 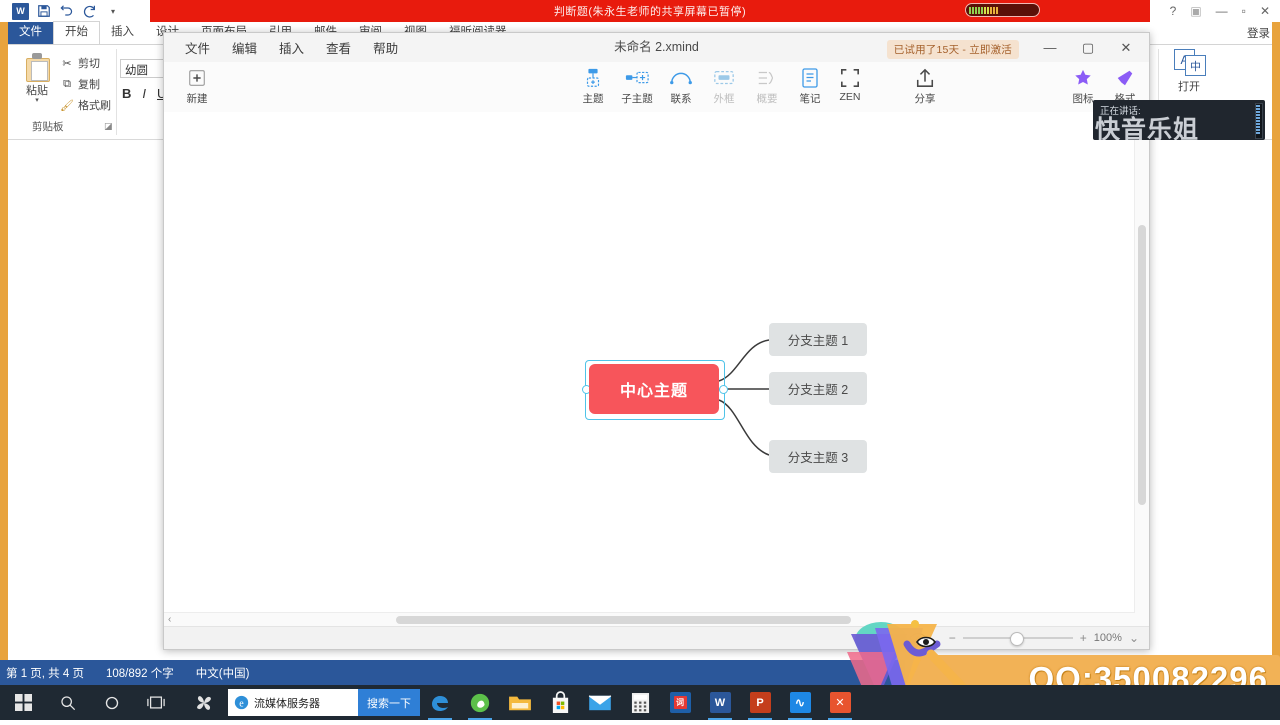 I want to click on close-icon: ✕, so click(x=1265, y=11).